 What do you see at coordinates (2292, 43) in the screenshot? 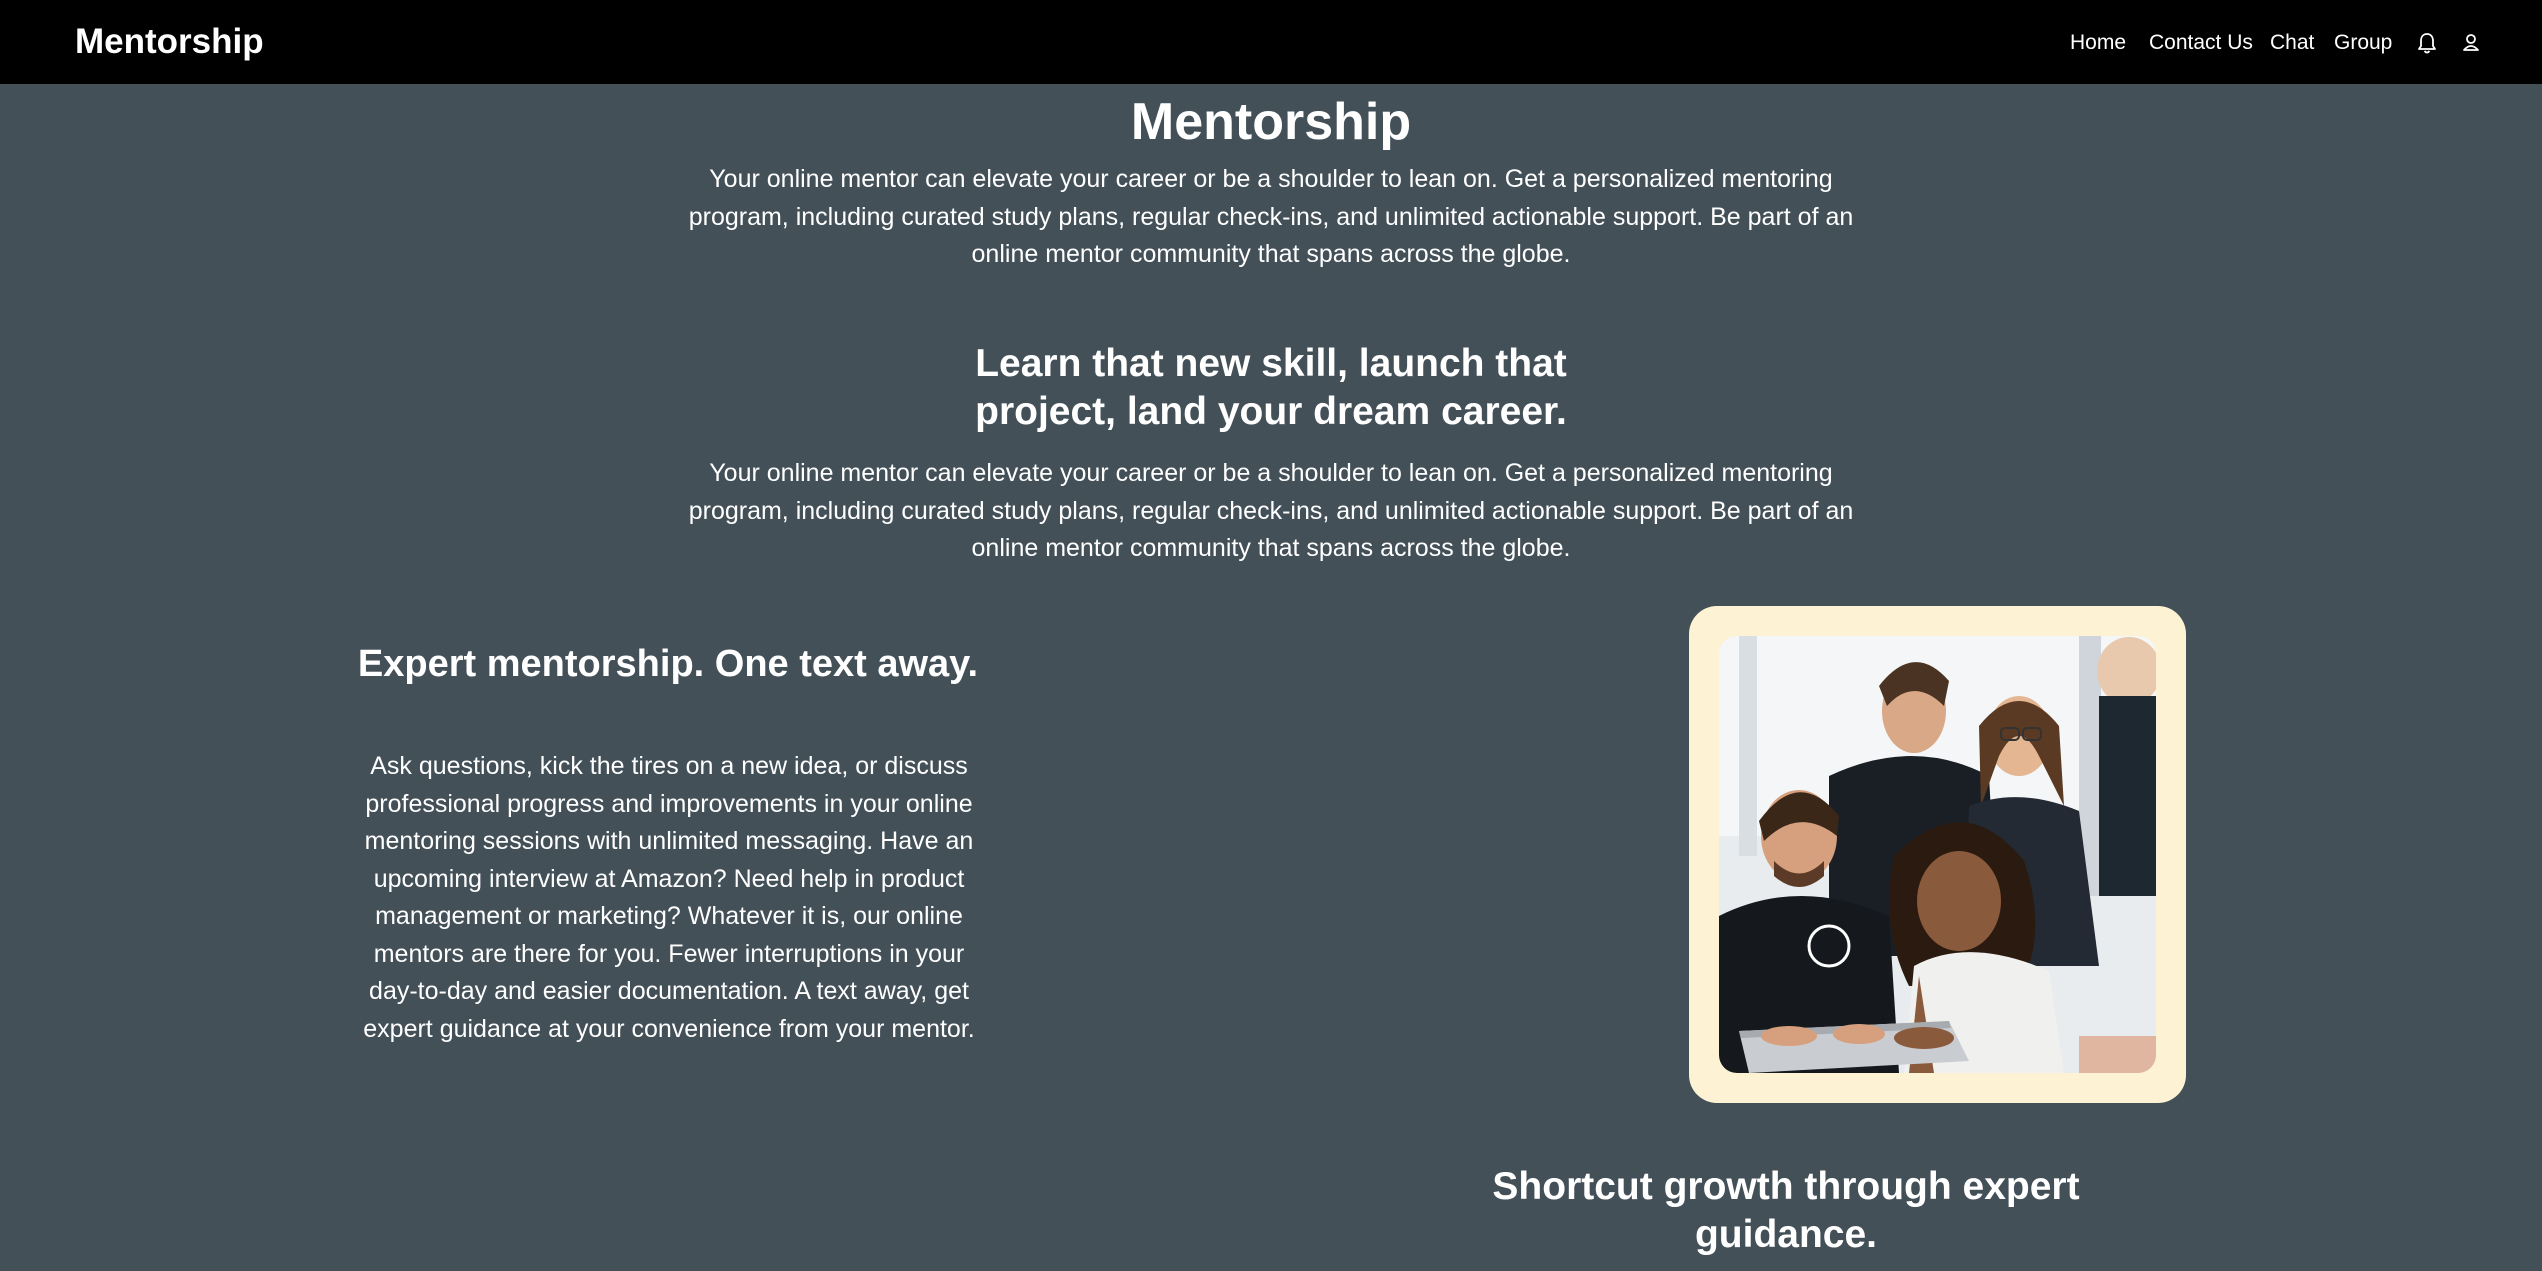
I see `nav-link-chat: Chat` at bounding box center [2292, 43].